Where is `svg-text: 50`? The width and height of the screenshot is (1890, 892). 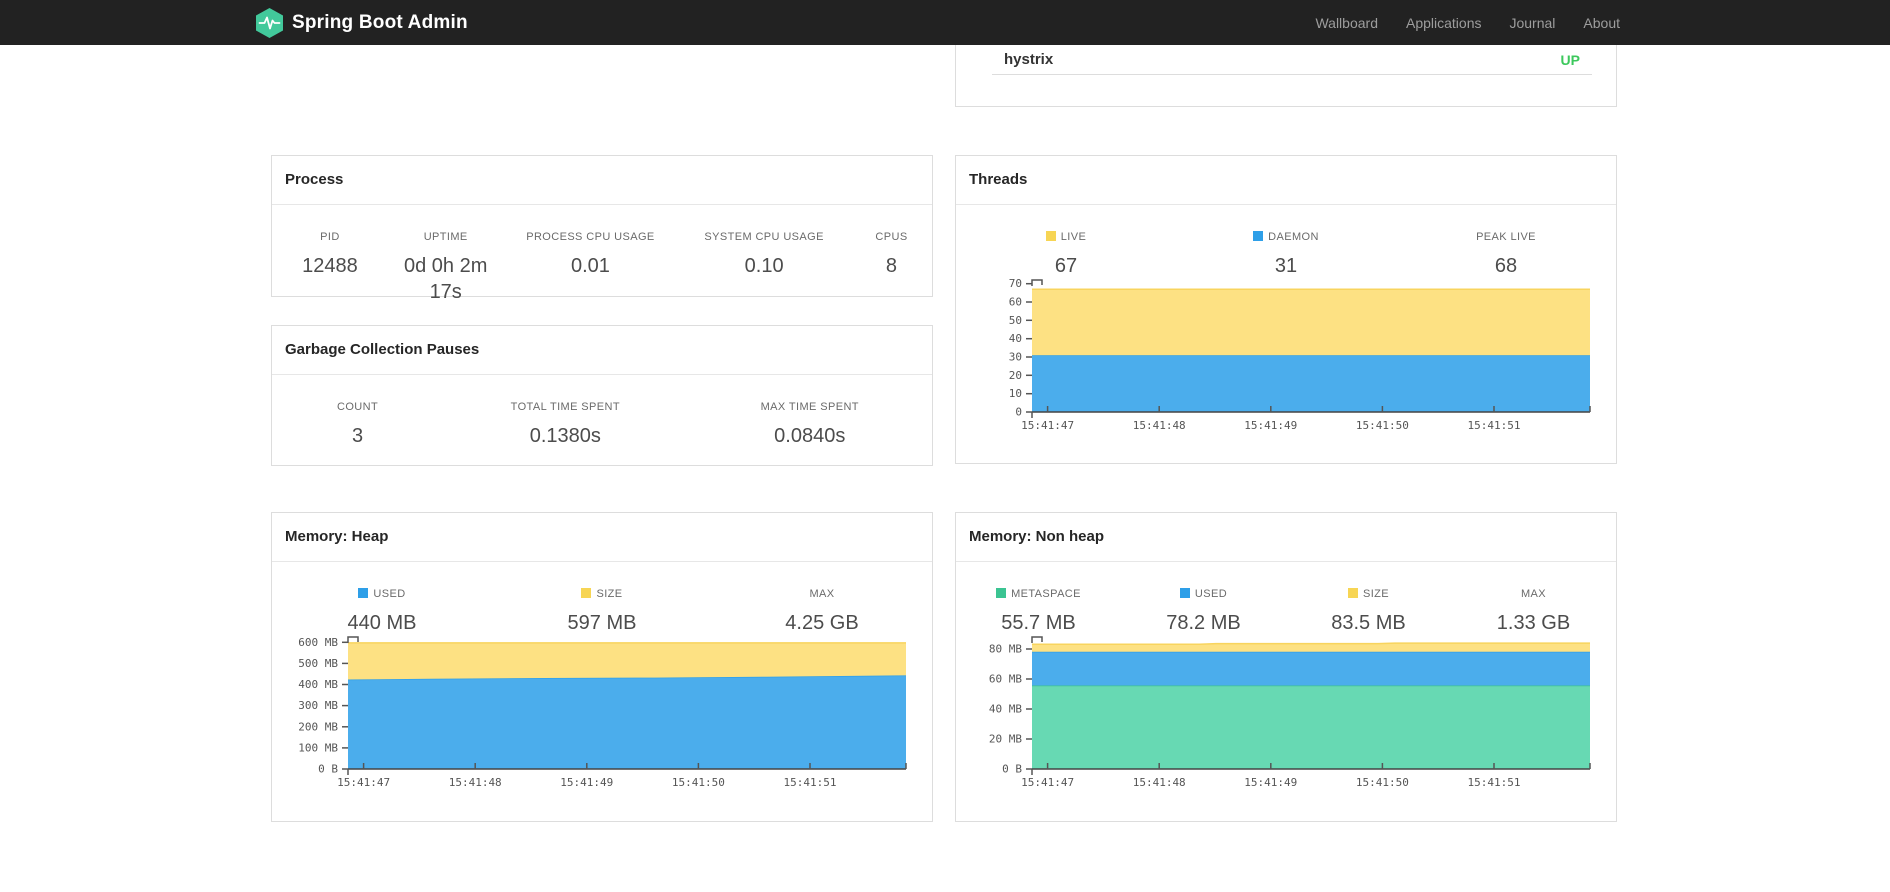
svg-text: 50 is located at coordinates (1015, 320).